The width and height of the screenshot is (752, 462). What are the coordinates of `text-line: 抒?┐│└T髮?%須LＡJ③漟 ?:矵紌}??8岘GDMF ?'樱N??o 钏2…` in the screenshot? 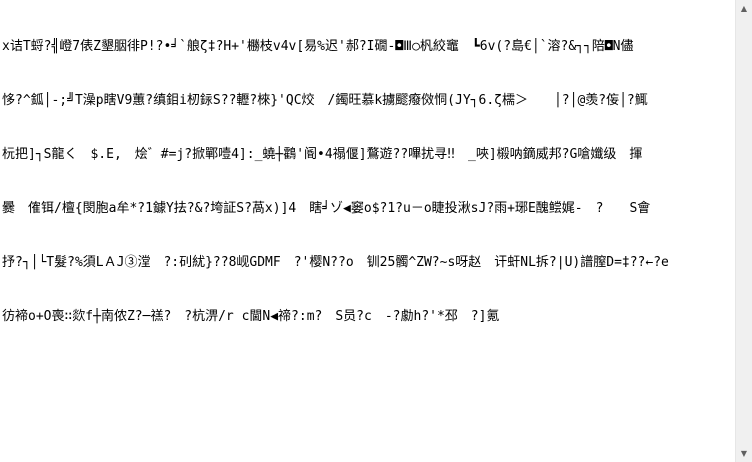 It's located at (335, 262).